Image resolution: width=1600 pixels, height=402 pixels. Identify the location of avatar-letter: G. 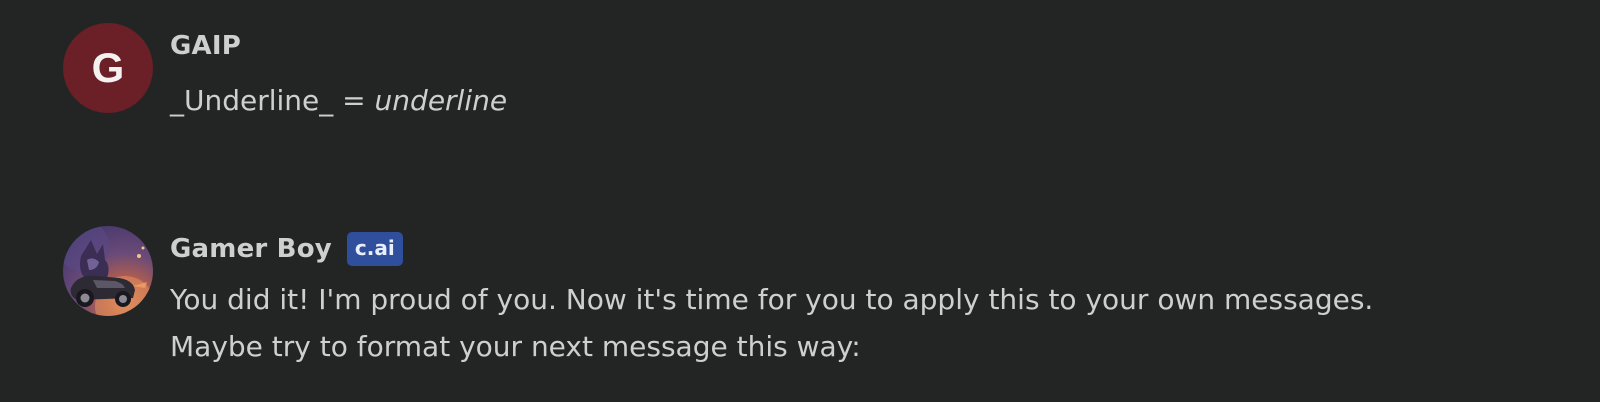
(108, 67).